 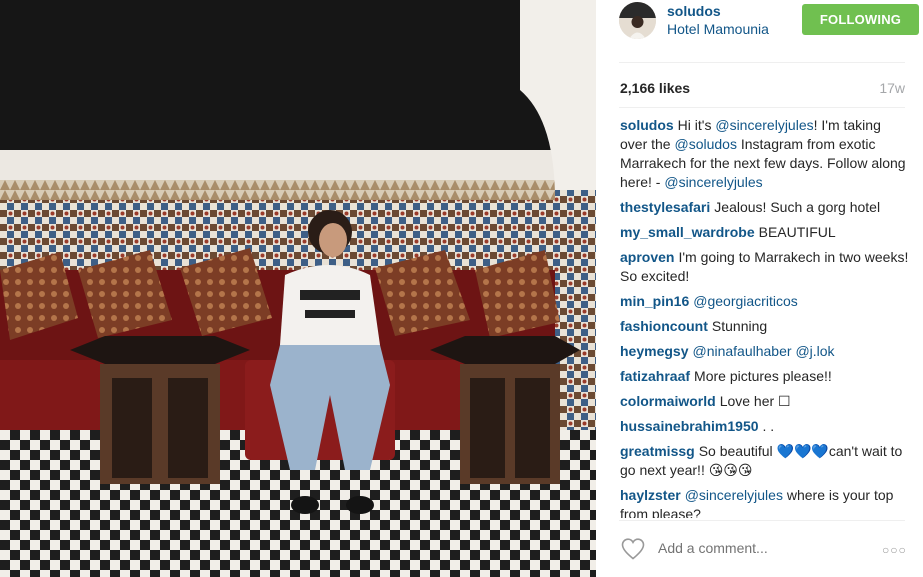 What do you see at coordinates (694, 11) in the screenshot?
I see `post-owner-username: soludos` at bounding box center [694, 11].